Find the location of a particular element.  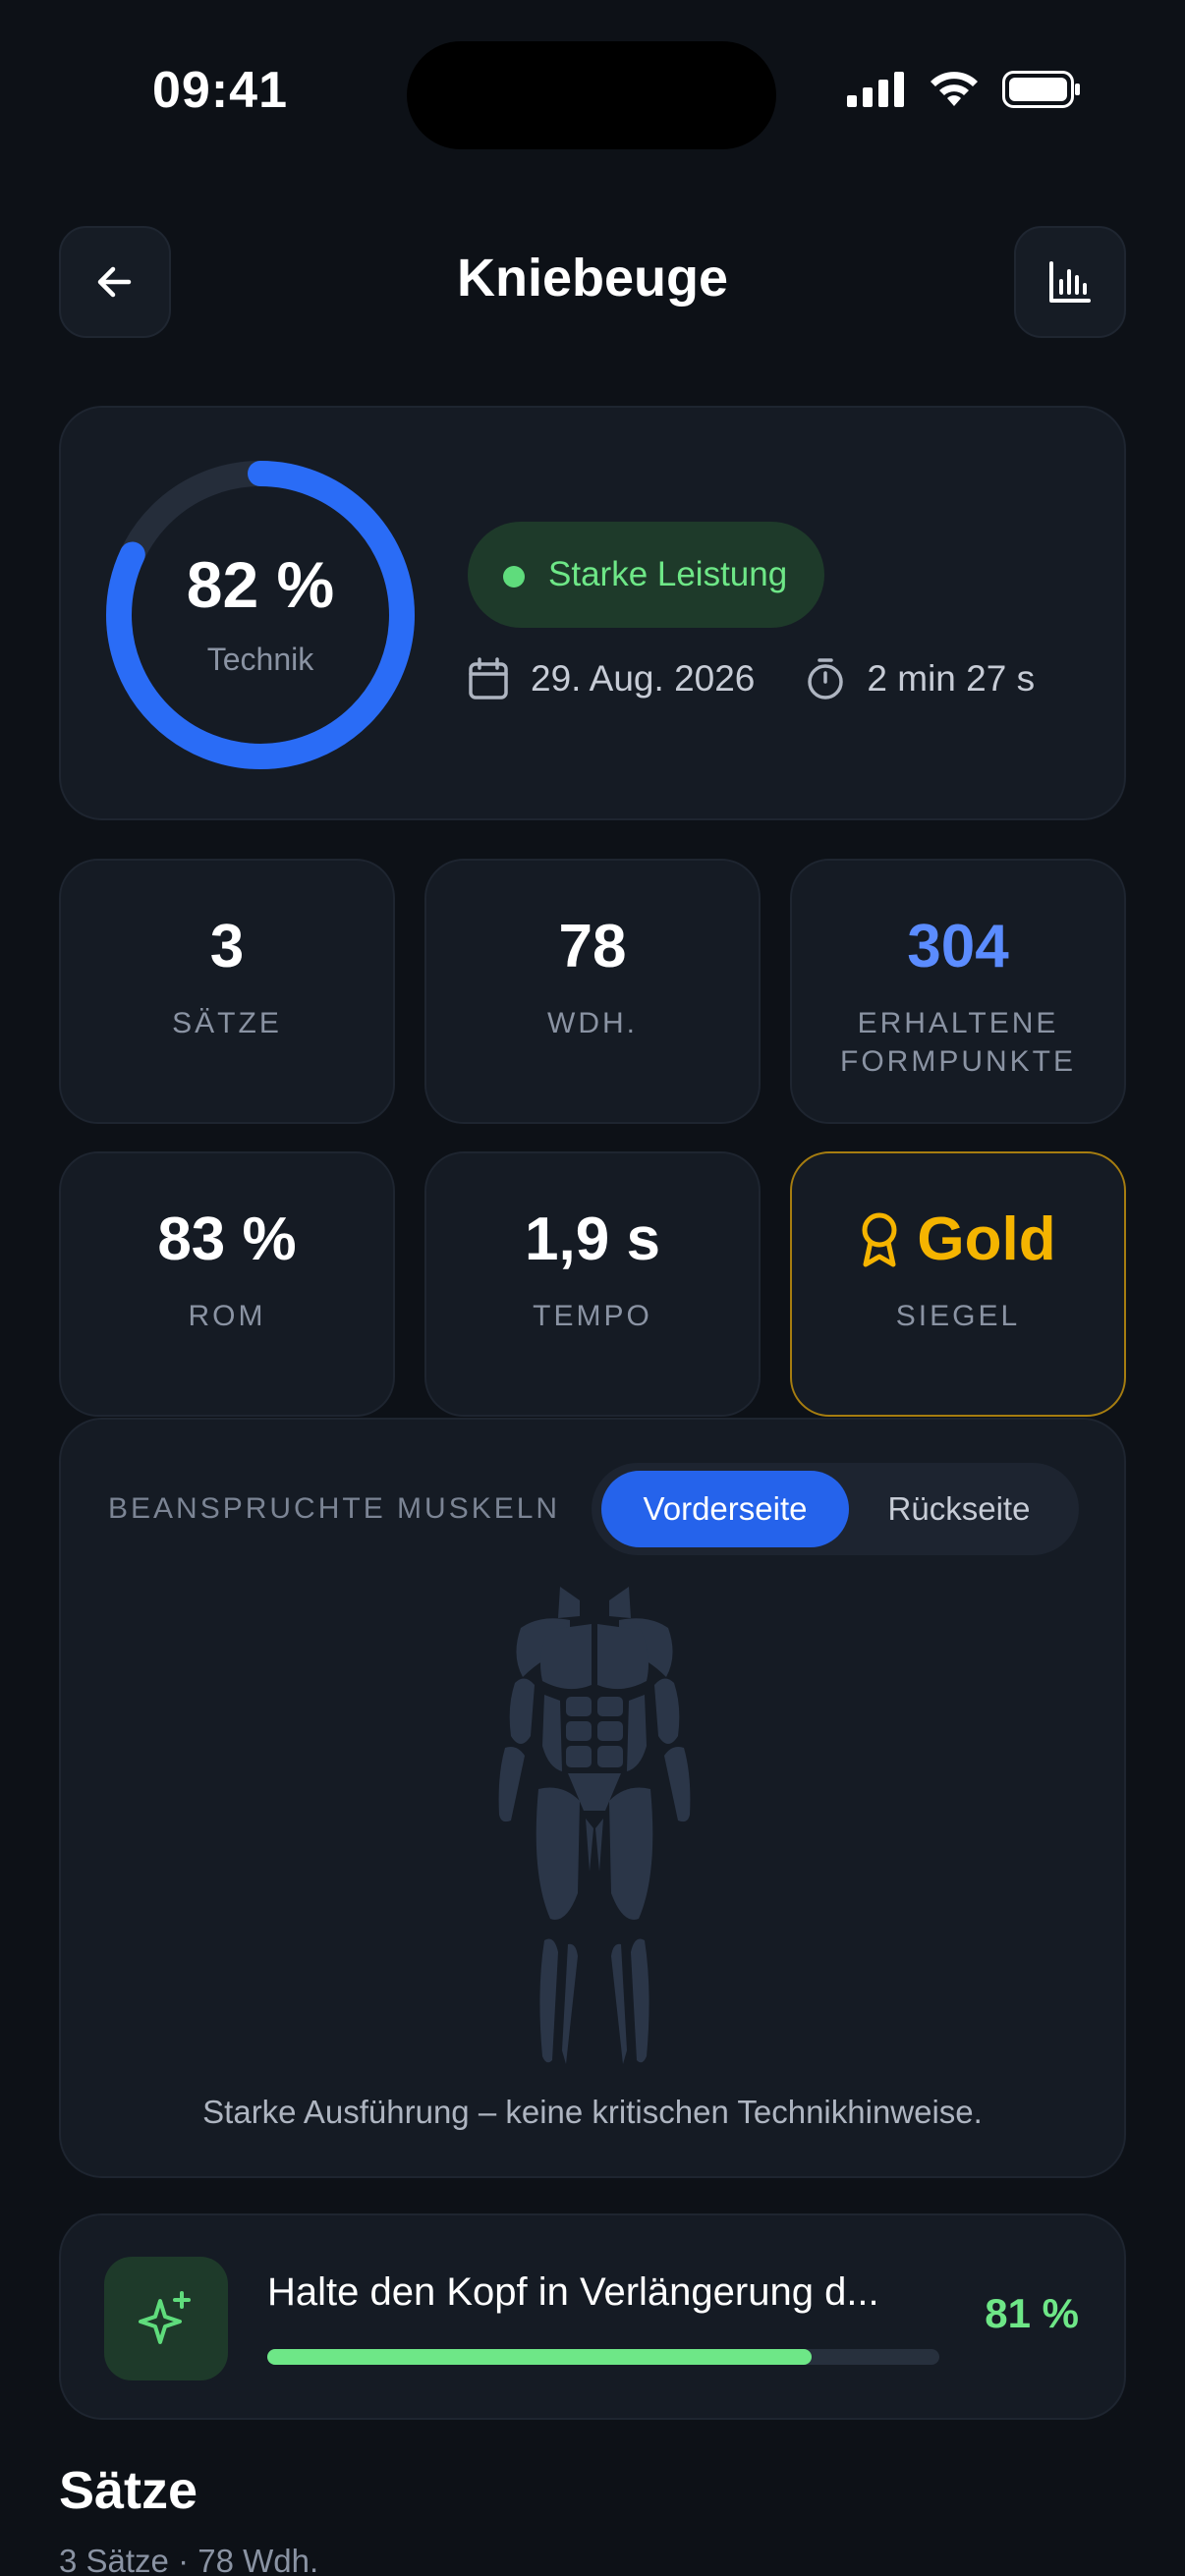

tip-progress-bar is located at coordinates (603, 2357).